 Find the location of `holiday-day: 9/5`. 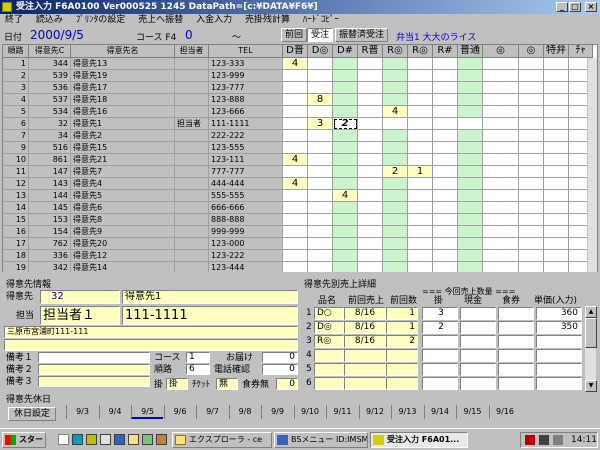

holiday-day: 9/5 is located at coordinates (147, 412).